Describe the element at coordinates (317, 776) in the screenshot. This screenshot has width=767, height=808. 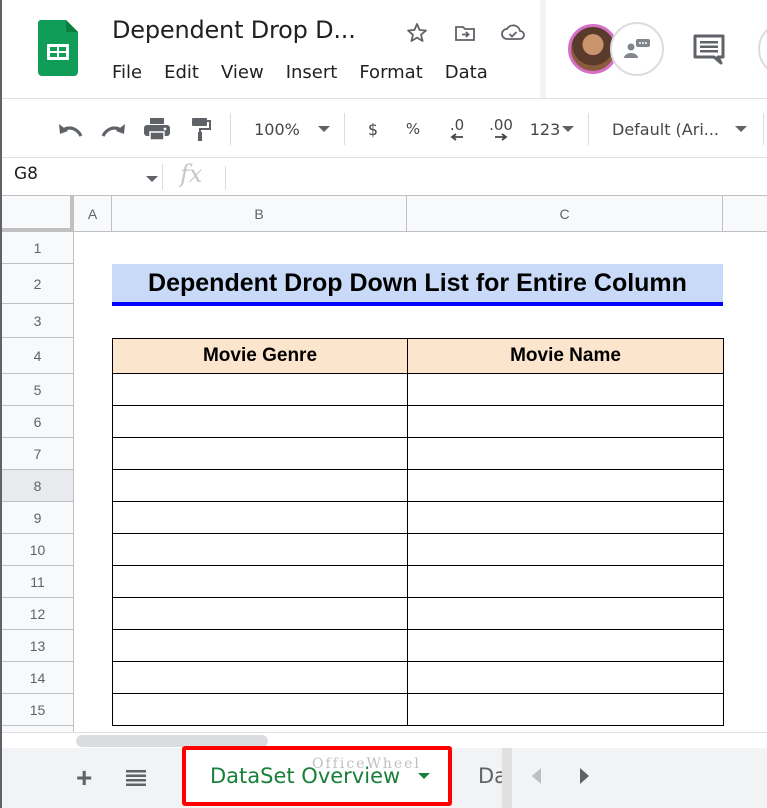
I see `sheet-tab-dataset-overview: DataSet Overview` at that location.